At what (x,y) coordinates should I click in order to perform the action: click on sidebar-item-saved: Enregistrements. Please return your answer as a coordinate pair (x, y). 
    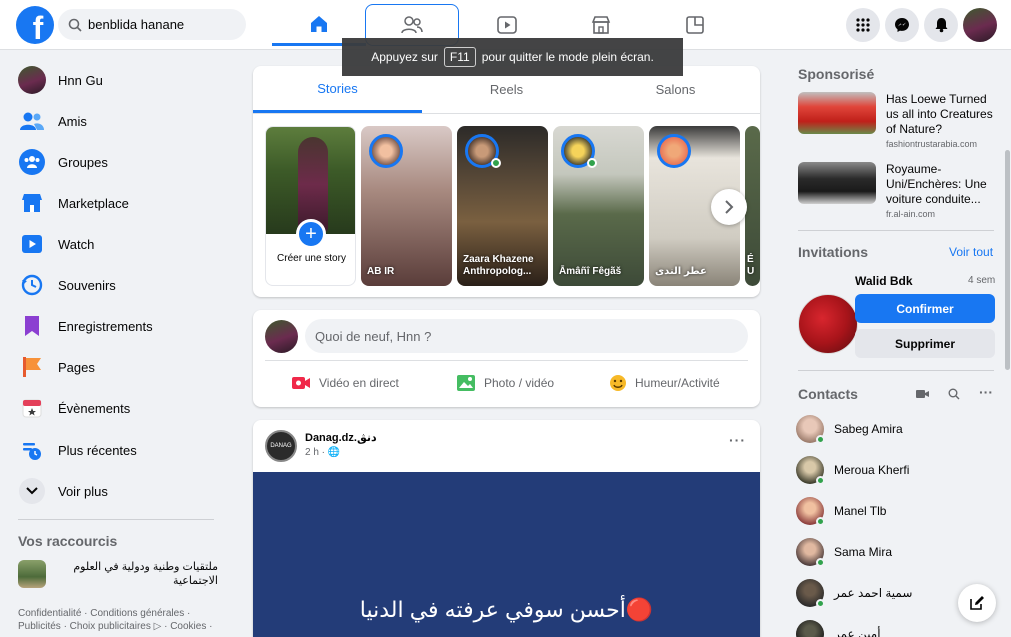
    Looking at the image, I should click on (118, 326).